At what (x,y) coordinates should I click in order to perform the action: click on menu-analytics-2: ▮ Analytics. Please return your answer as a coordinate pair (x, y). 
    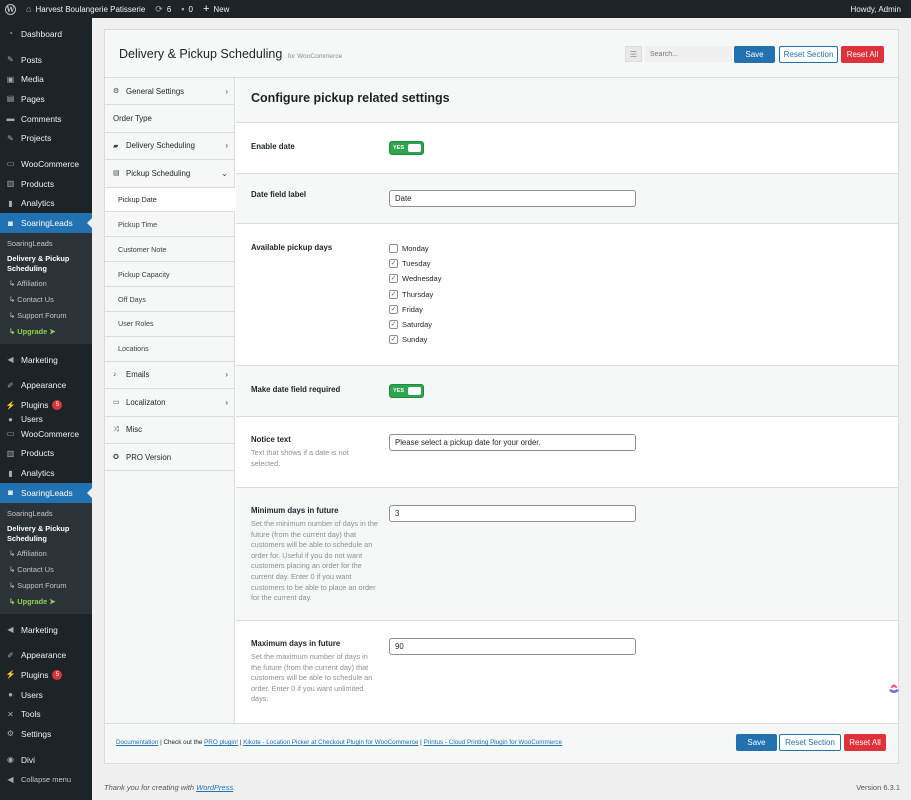
    Looking at the image, I should click on (46, 473).